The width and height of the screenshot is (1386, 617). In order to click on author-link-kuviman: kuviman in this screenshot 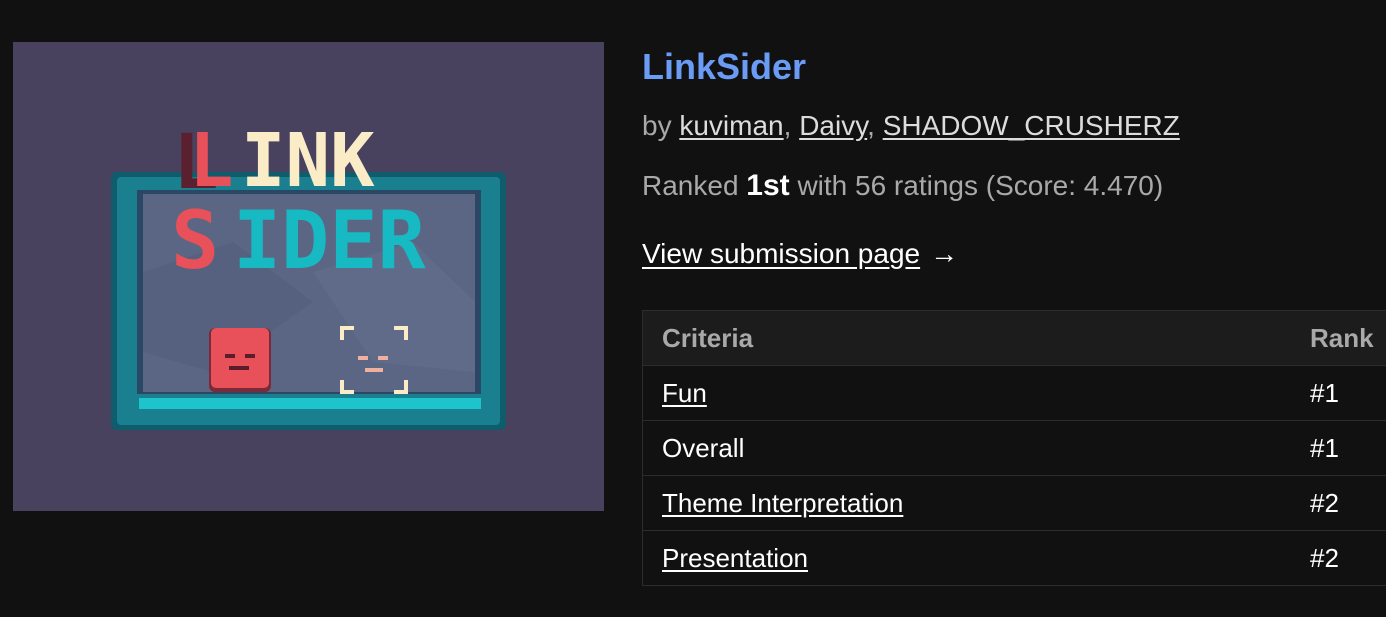, I will do `click(731, 125)`.